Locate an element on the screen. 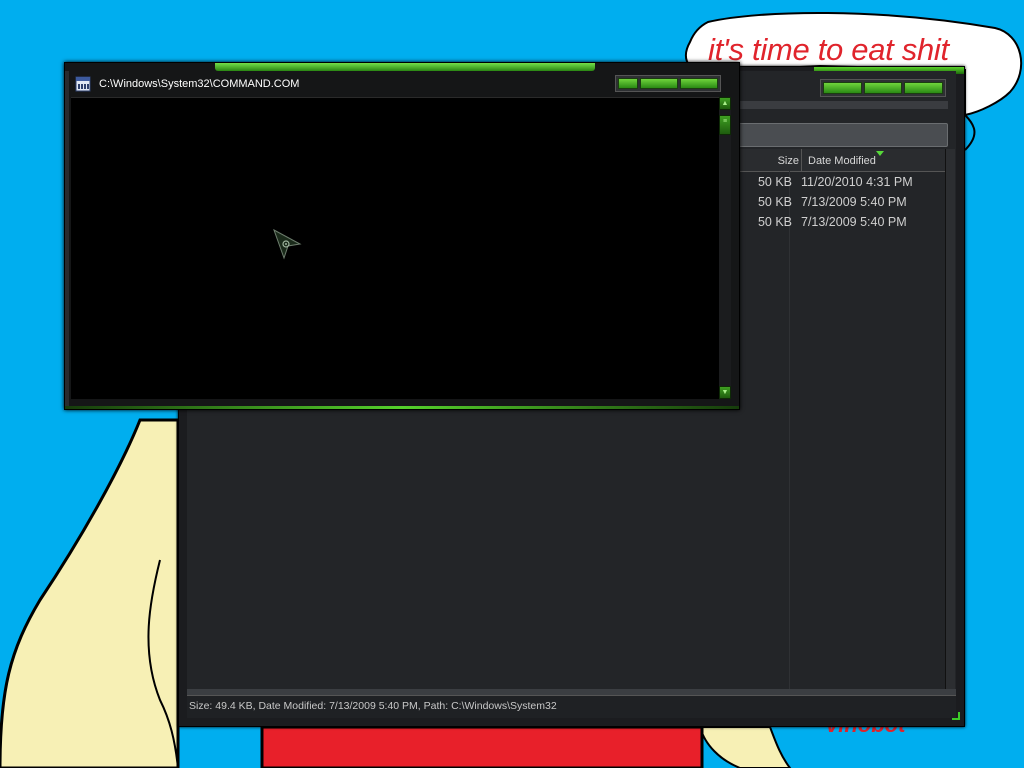  column-header-date-modified: Date Modified is located at coordinates (876, 160).